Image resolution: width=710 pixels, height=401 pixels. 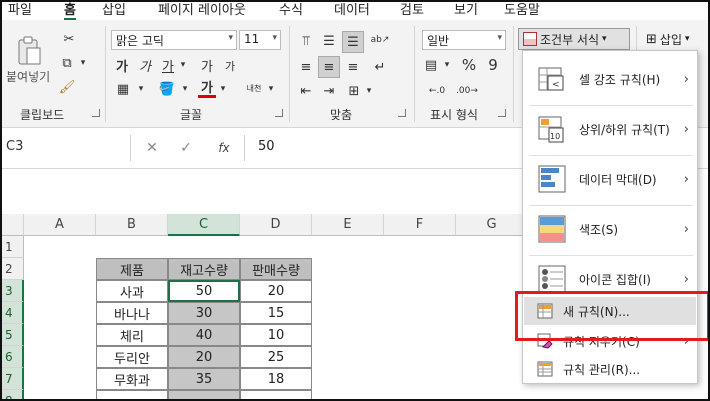 I want to click on row-header-7: 7, so click(x=13, y=379).